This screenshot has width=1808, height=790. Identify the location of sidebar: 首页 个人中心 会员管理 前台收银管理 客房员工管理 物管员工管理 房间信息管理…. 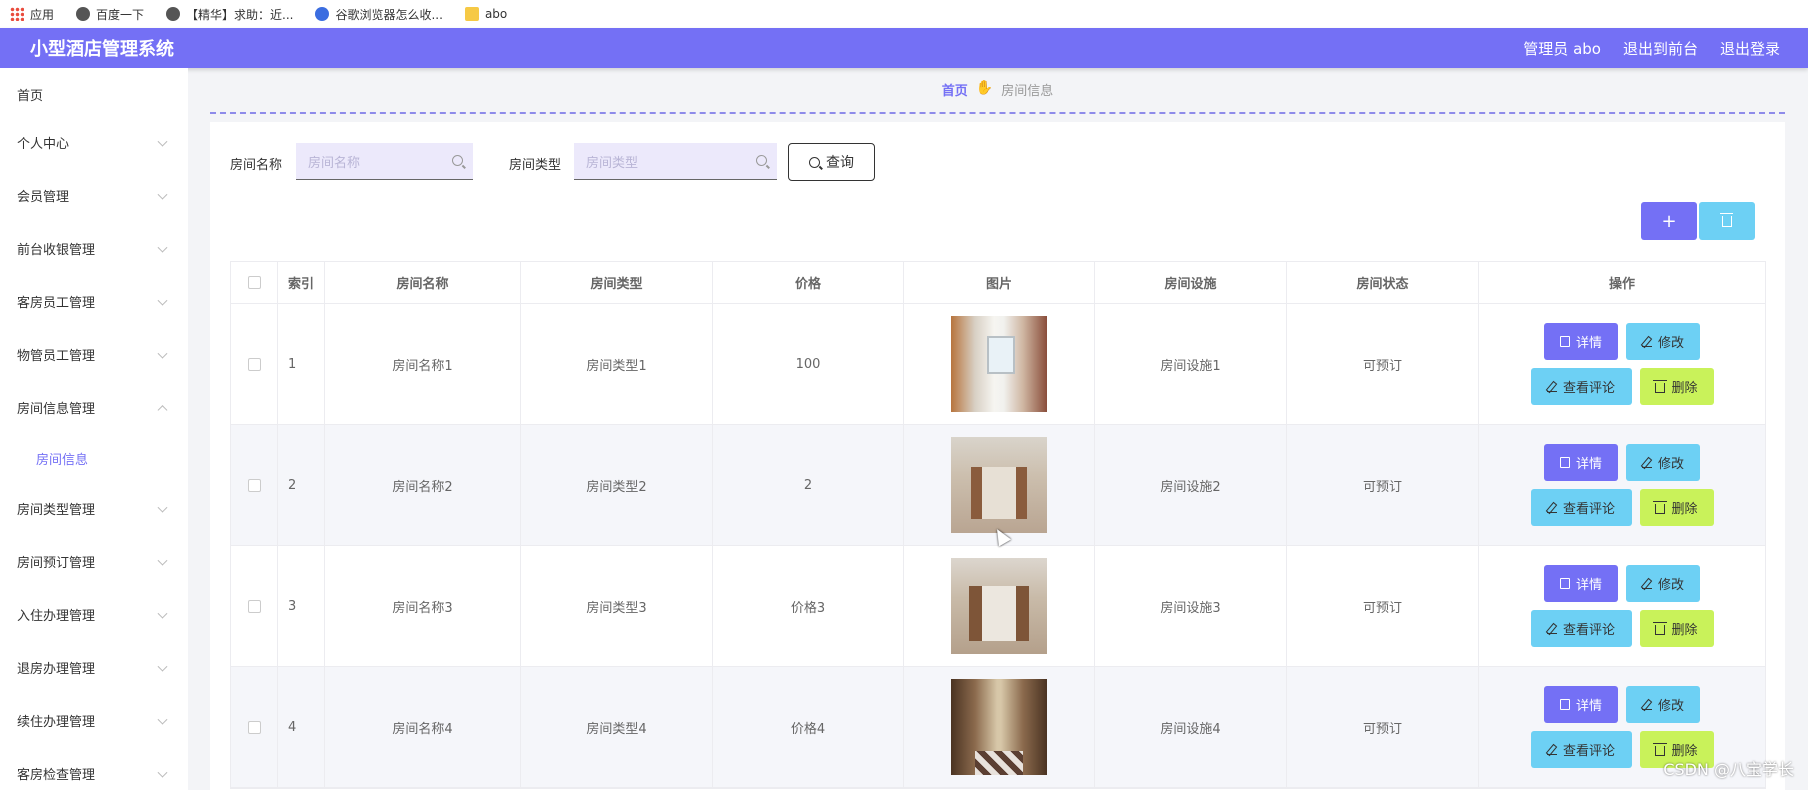
(94, 429).